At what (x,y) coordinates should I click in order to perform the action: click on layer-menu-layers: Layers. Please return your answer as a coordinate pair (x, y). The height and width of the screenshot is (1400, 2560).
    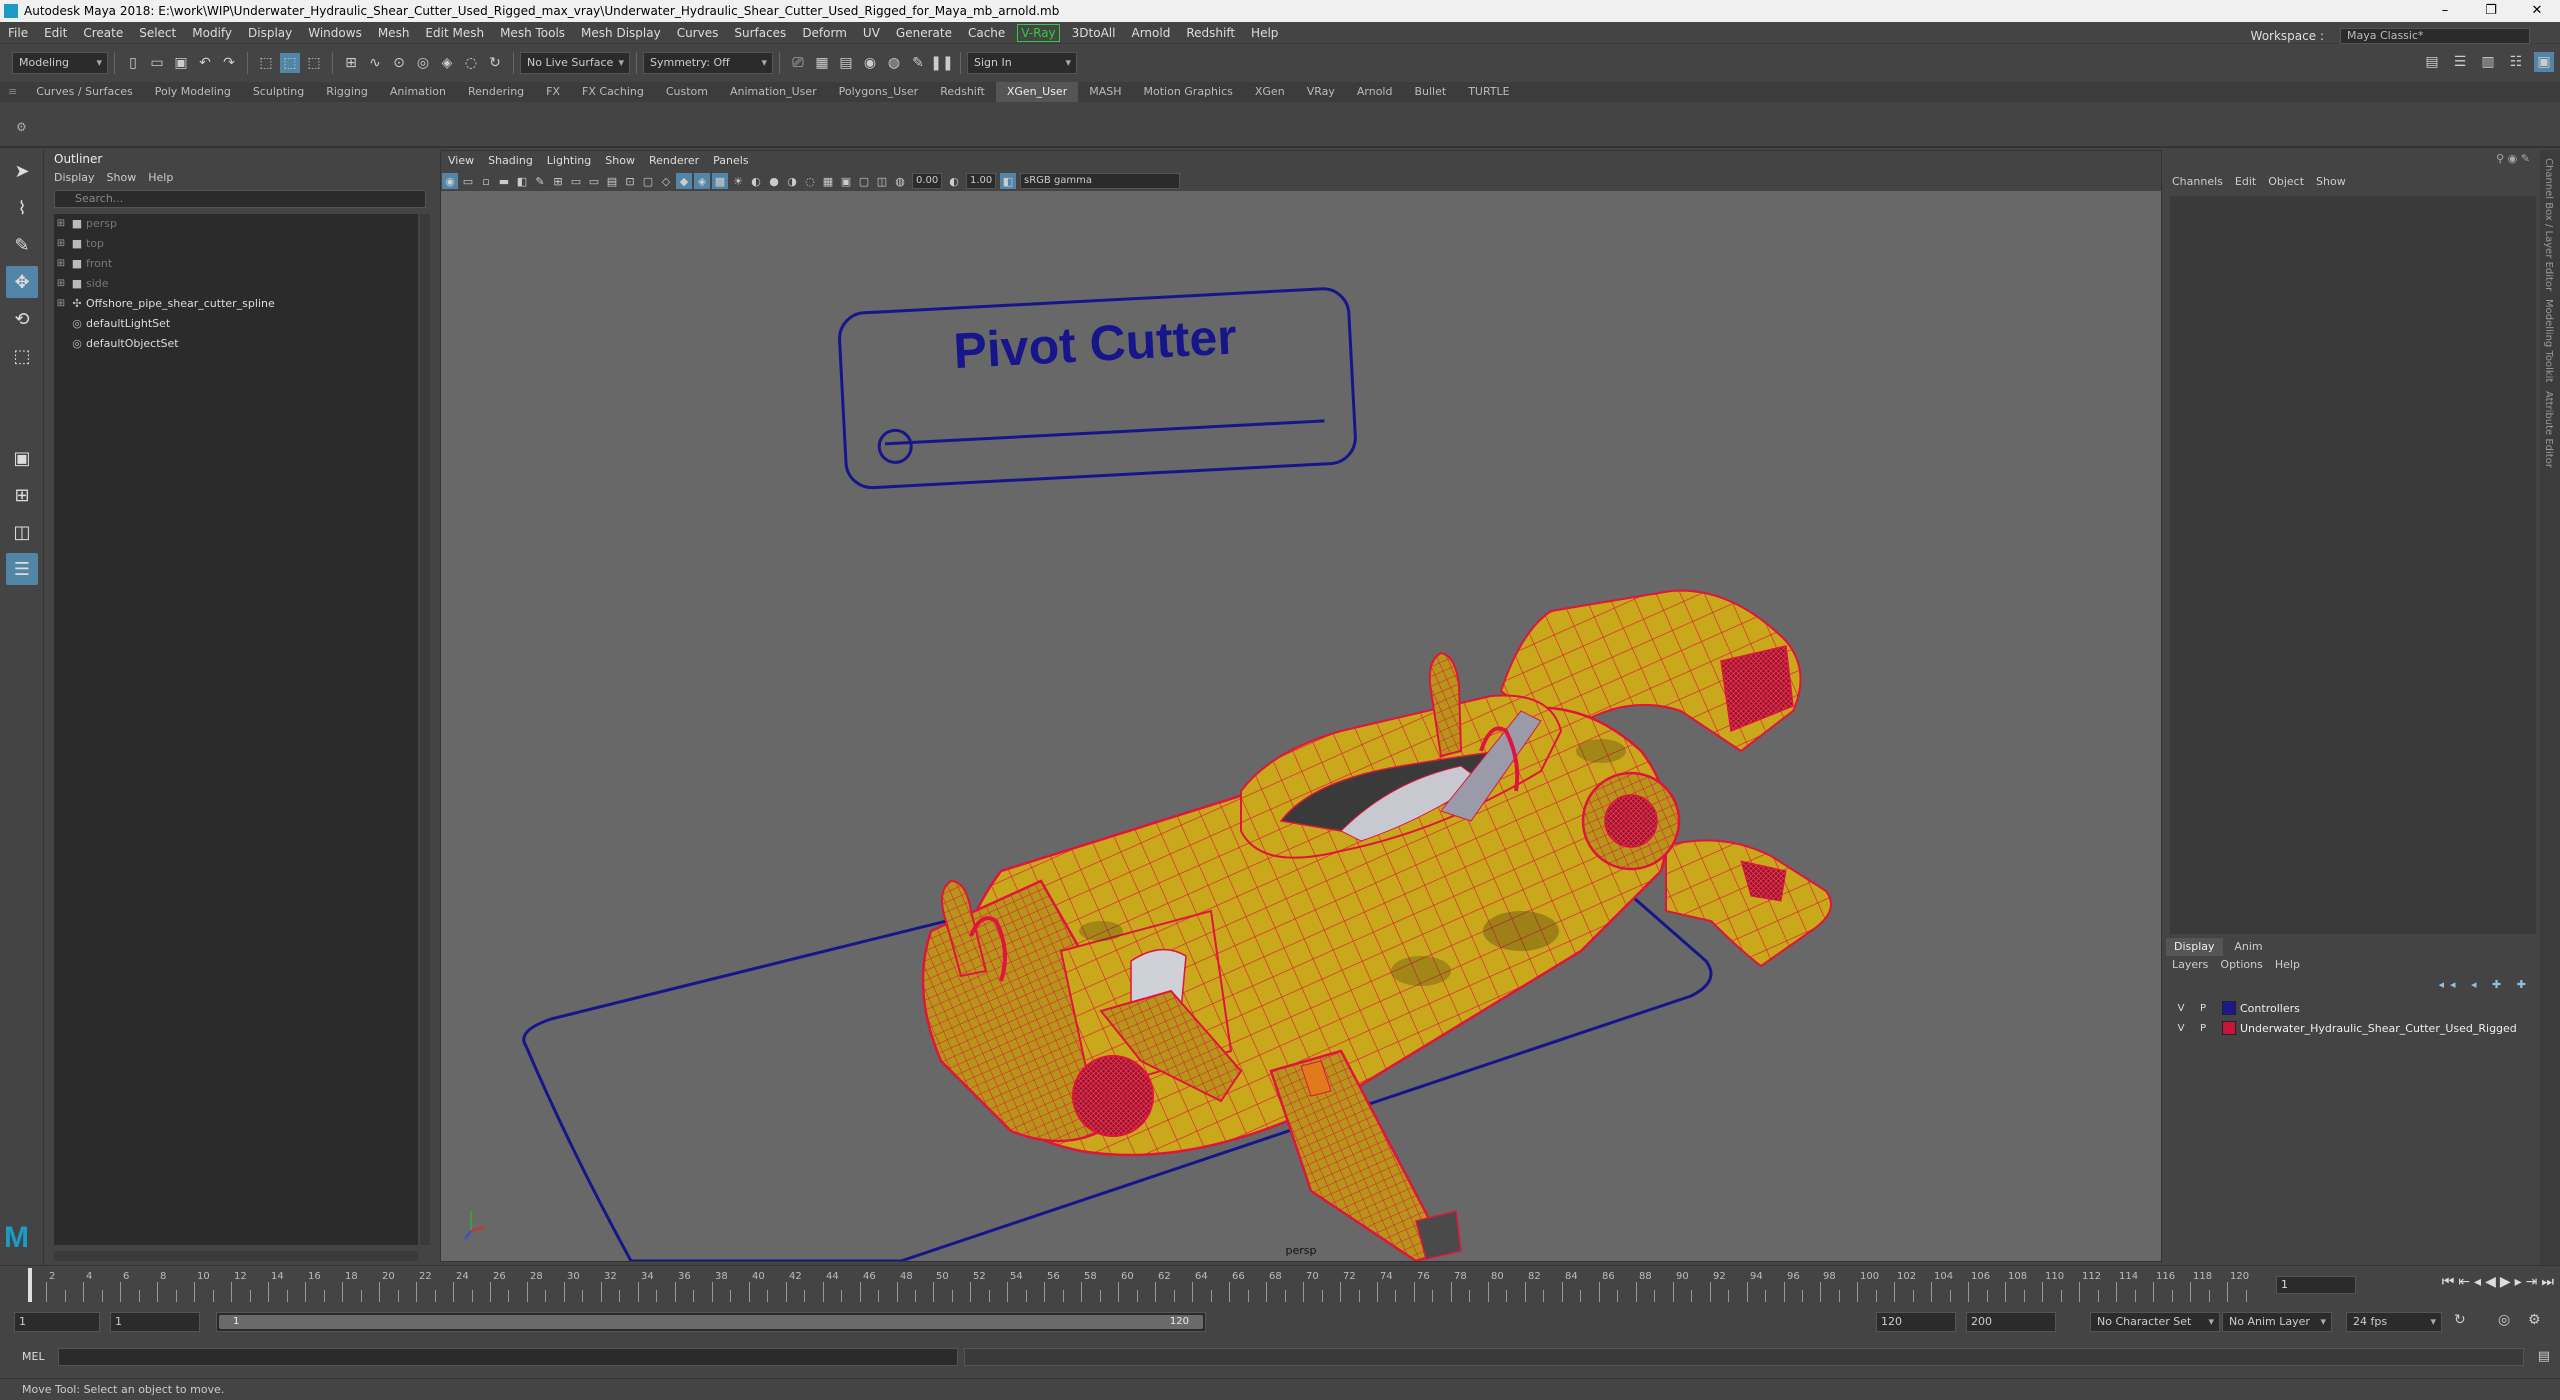
    Looking at the image, I should click on (2190, 965).